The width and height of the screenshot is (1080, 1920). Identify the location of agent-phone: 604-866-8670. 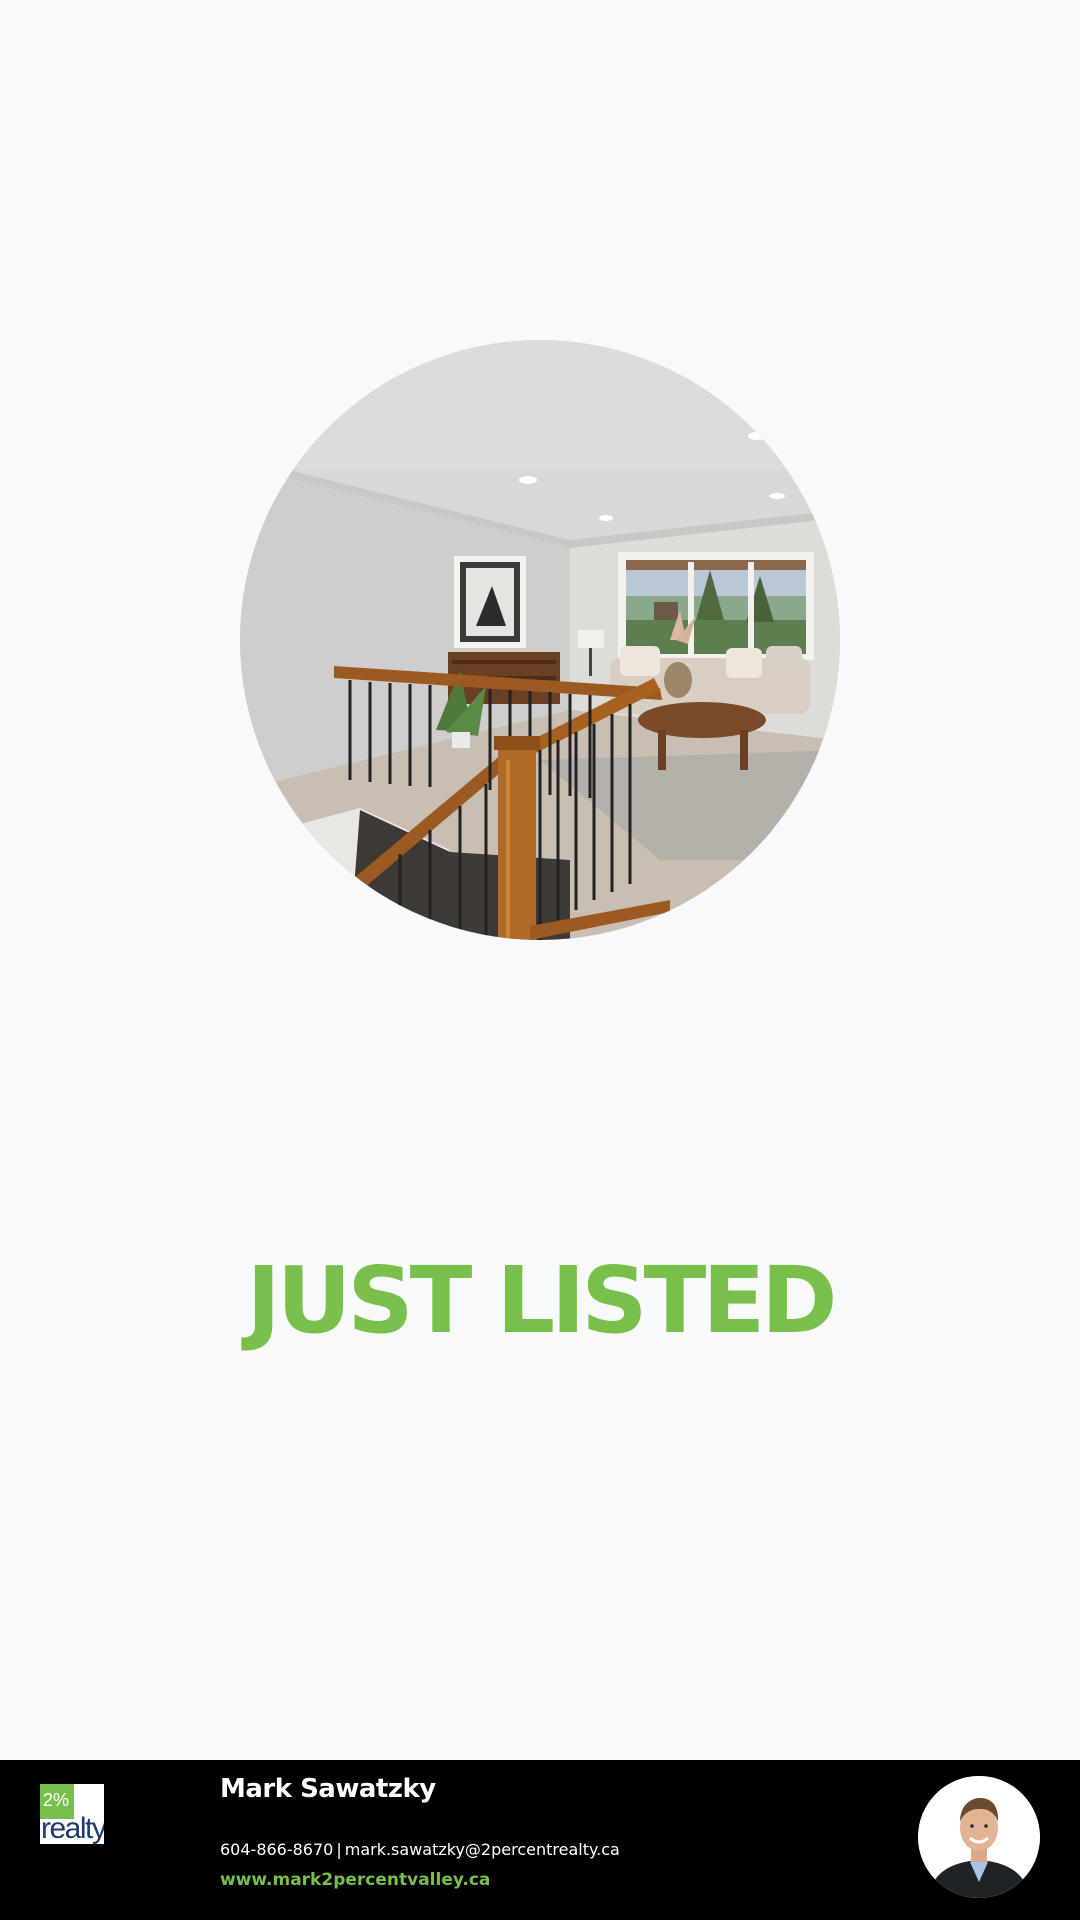
(276, 1849).